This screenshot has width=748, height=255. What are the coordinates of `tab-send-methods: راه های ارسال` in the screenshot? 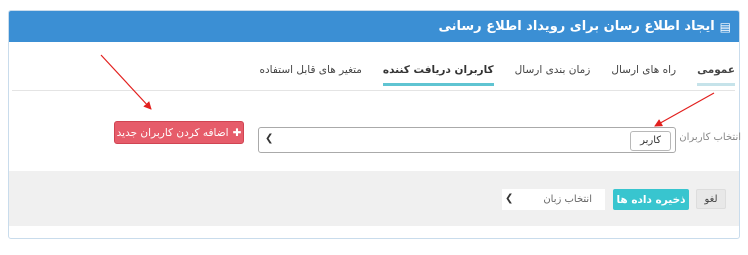 It's located at (643, 73).